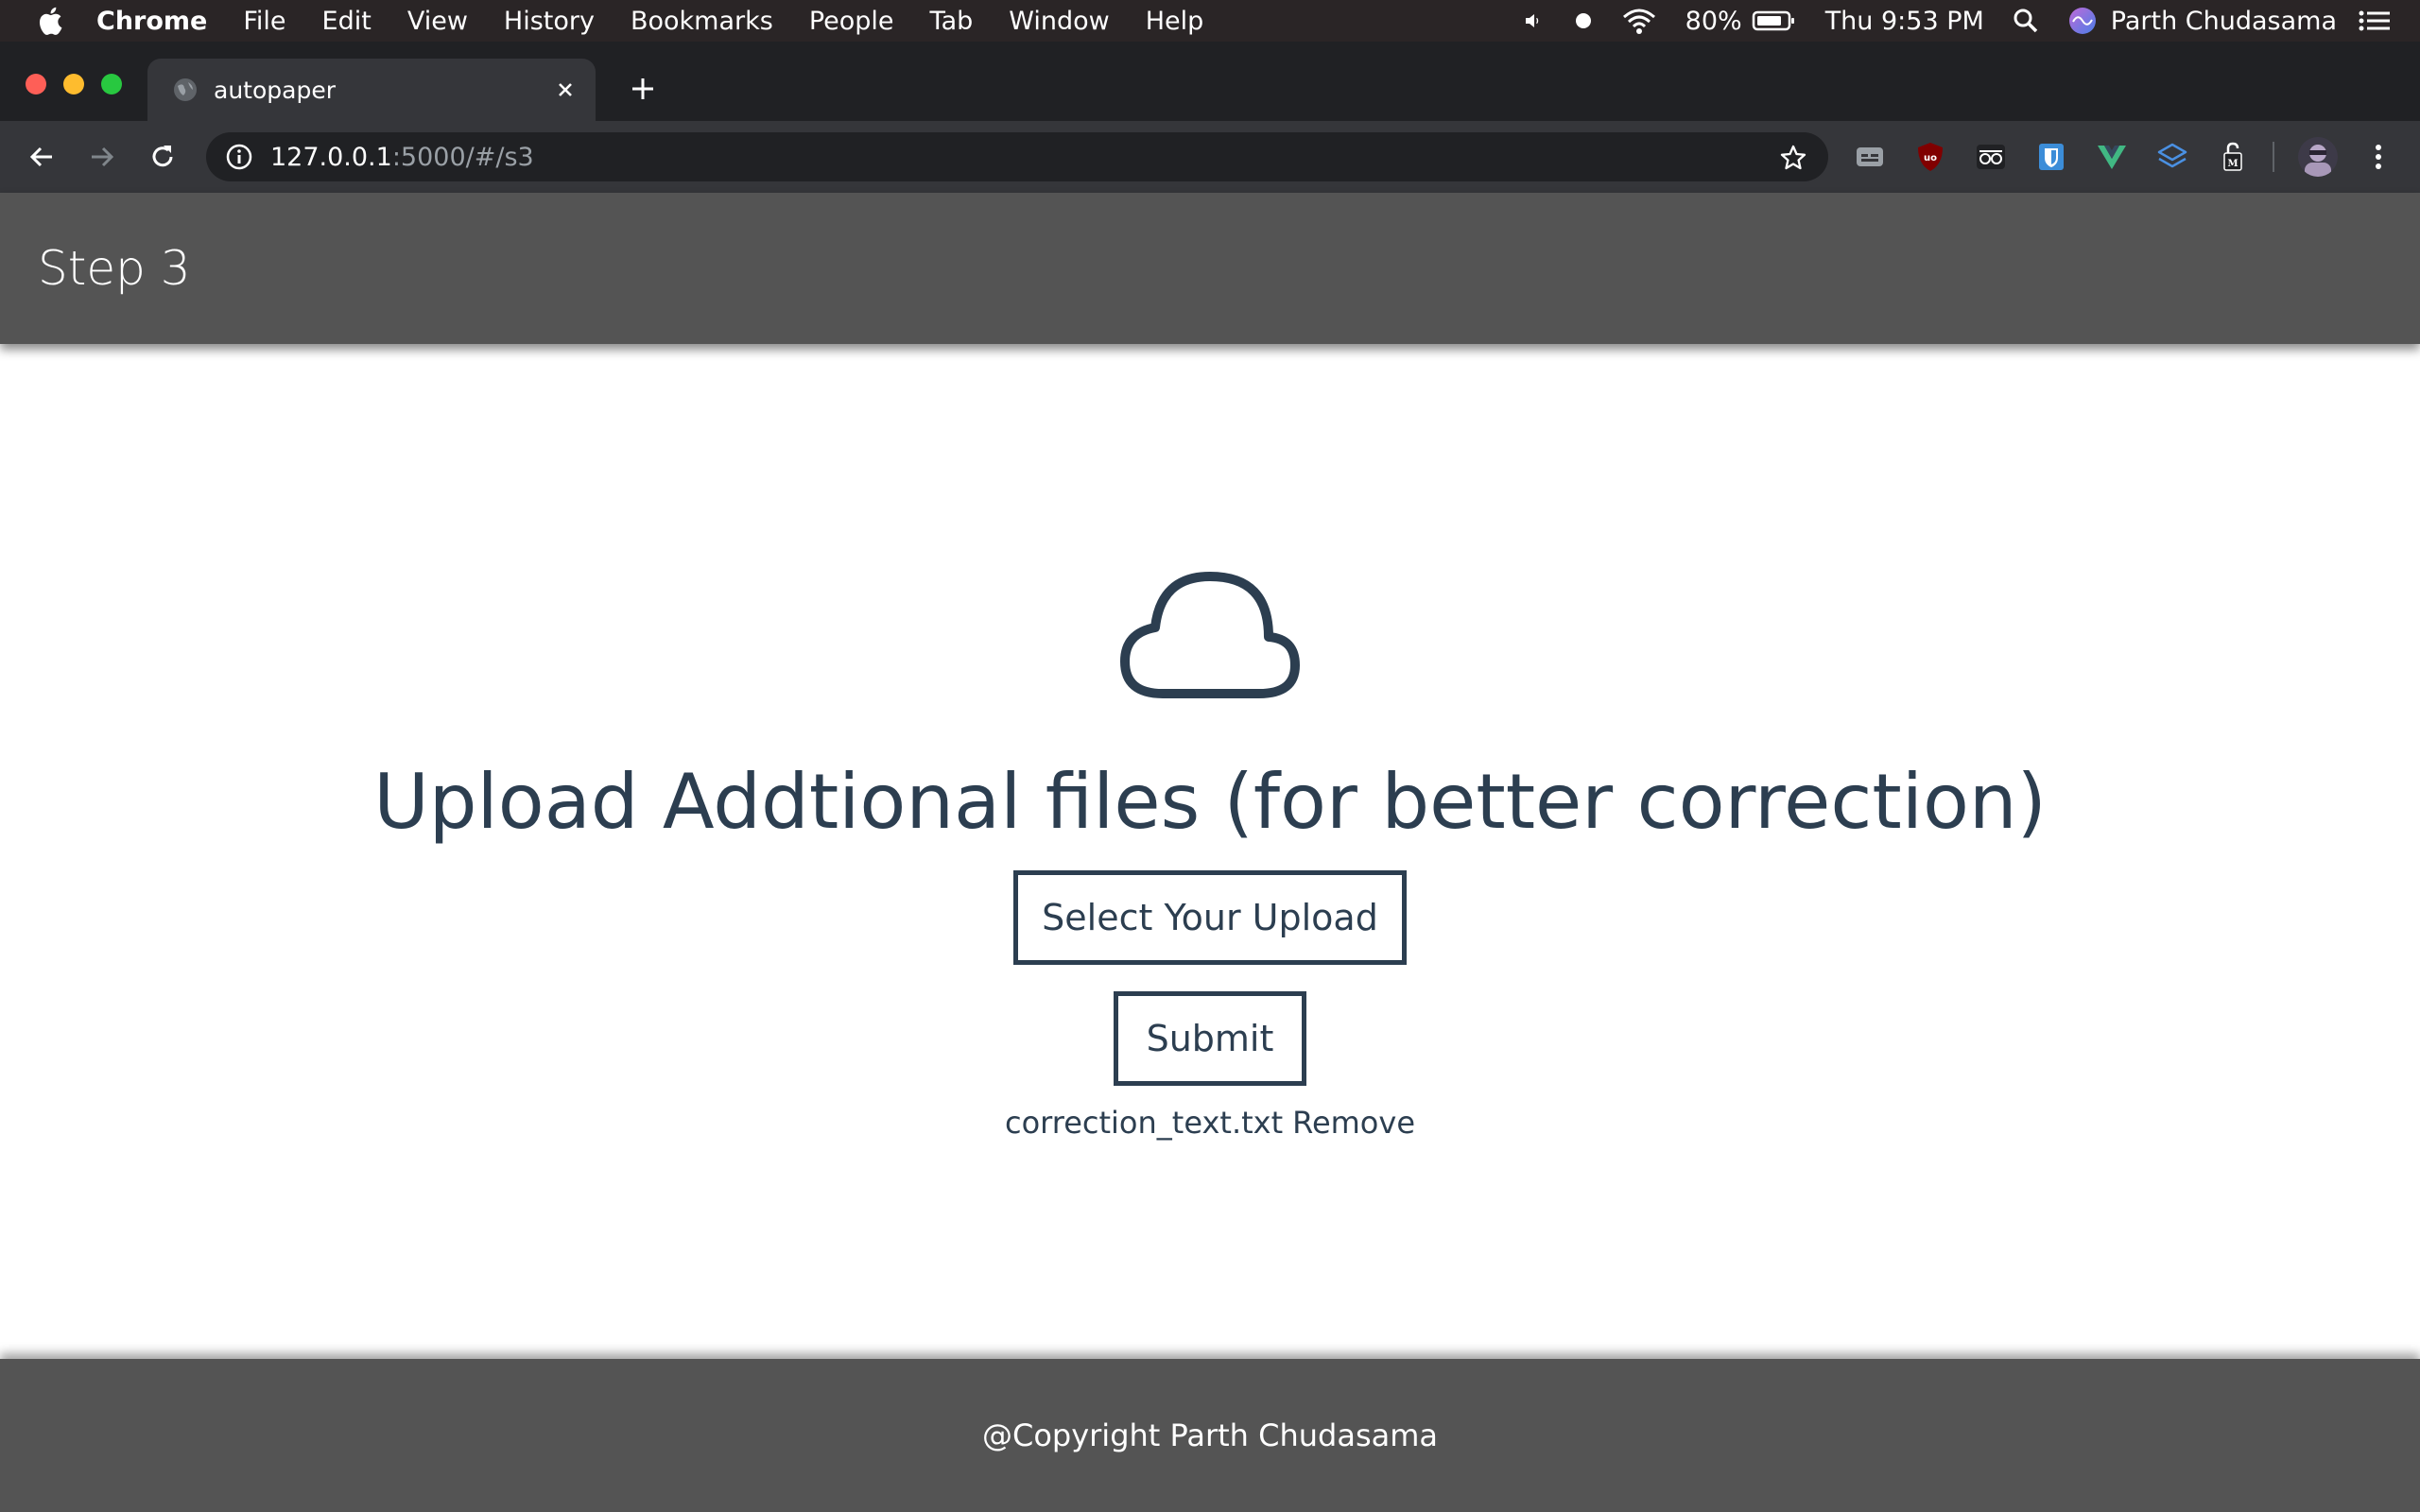  I want to click on menu-window: Window, so click(1059, 21).